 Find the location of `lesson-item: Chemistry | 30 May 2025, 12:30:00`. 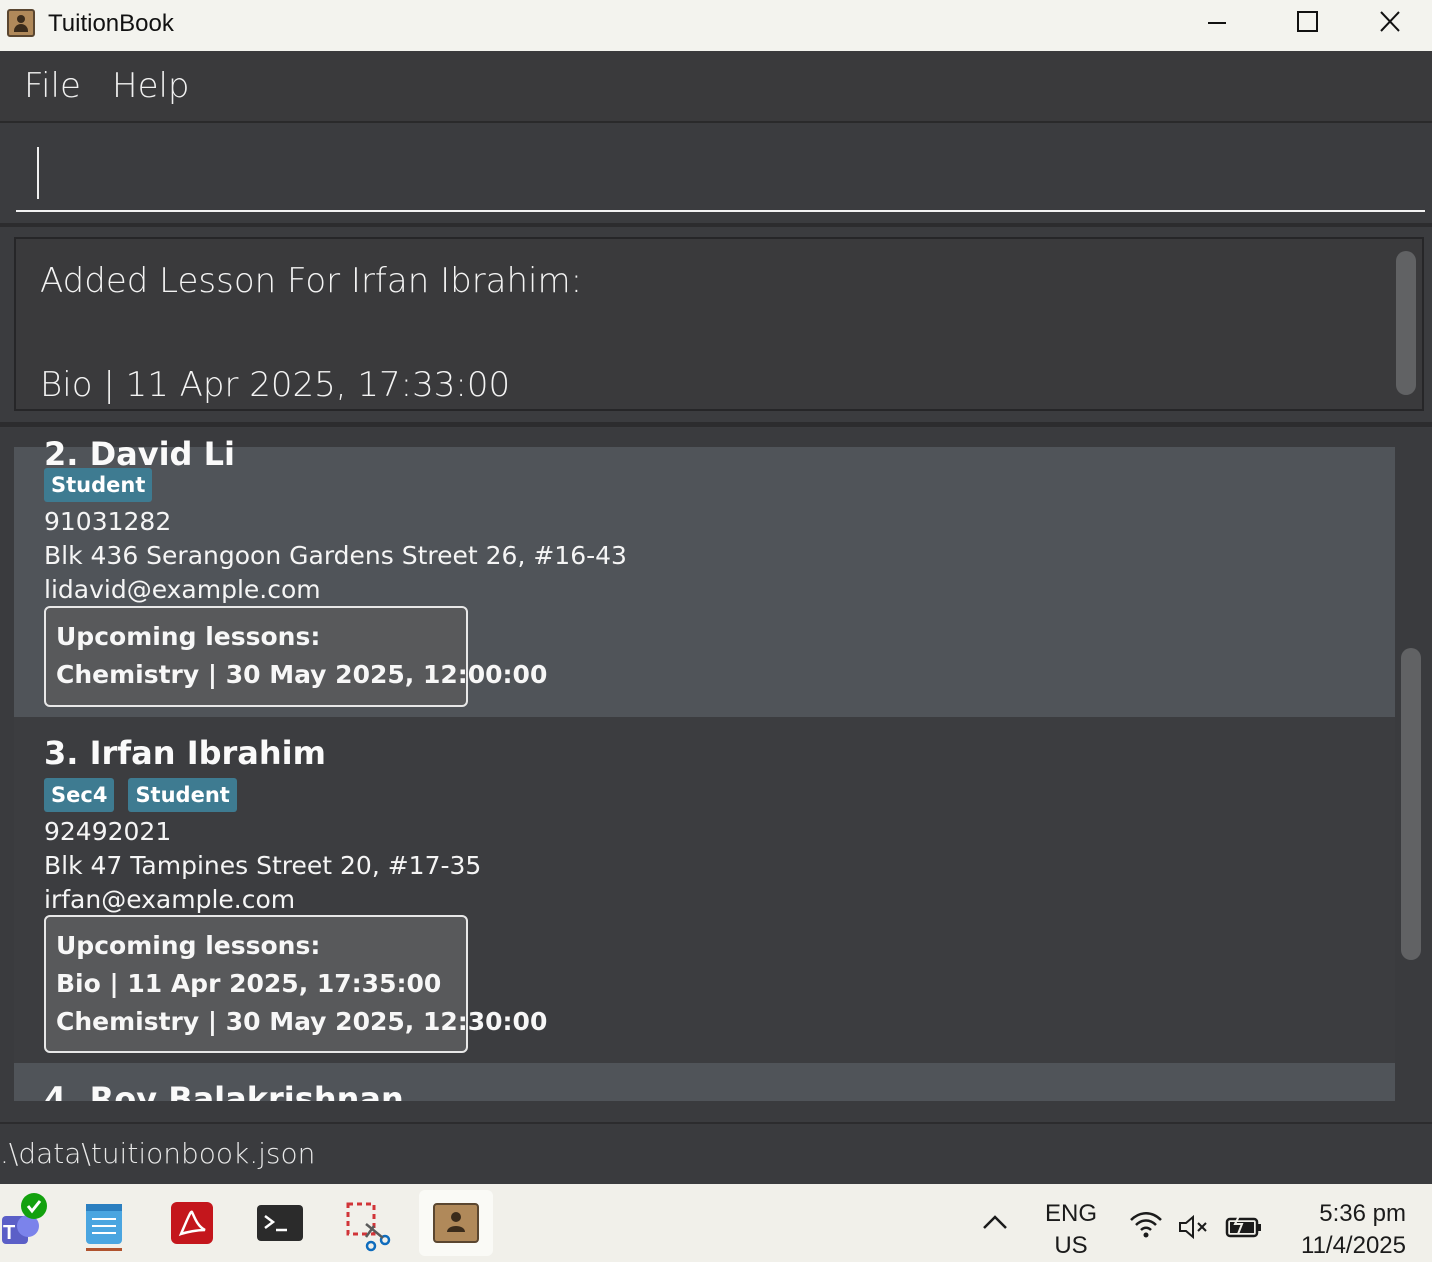

lesson-item: Chemistry | 30 May 2025, 12:30:00 is located at coordinates (302, 1021).